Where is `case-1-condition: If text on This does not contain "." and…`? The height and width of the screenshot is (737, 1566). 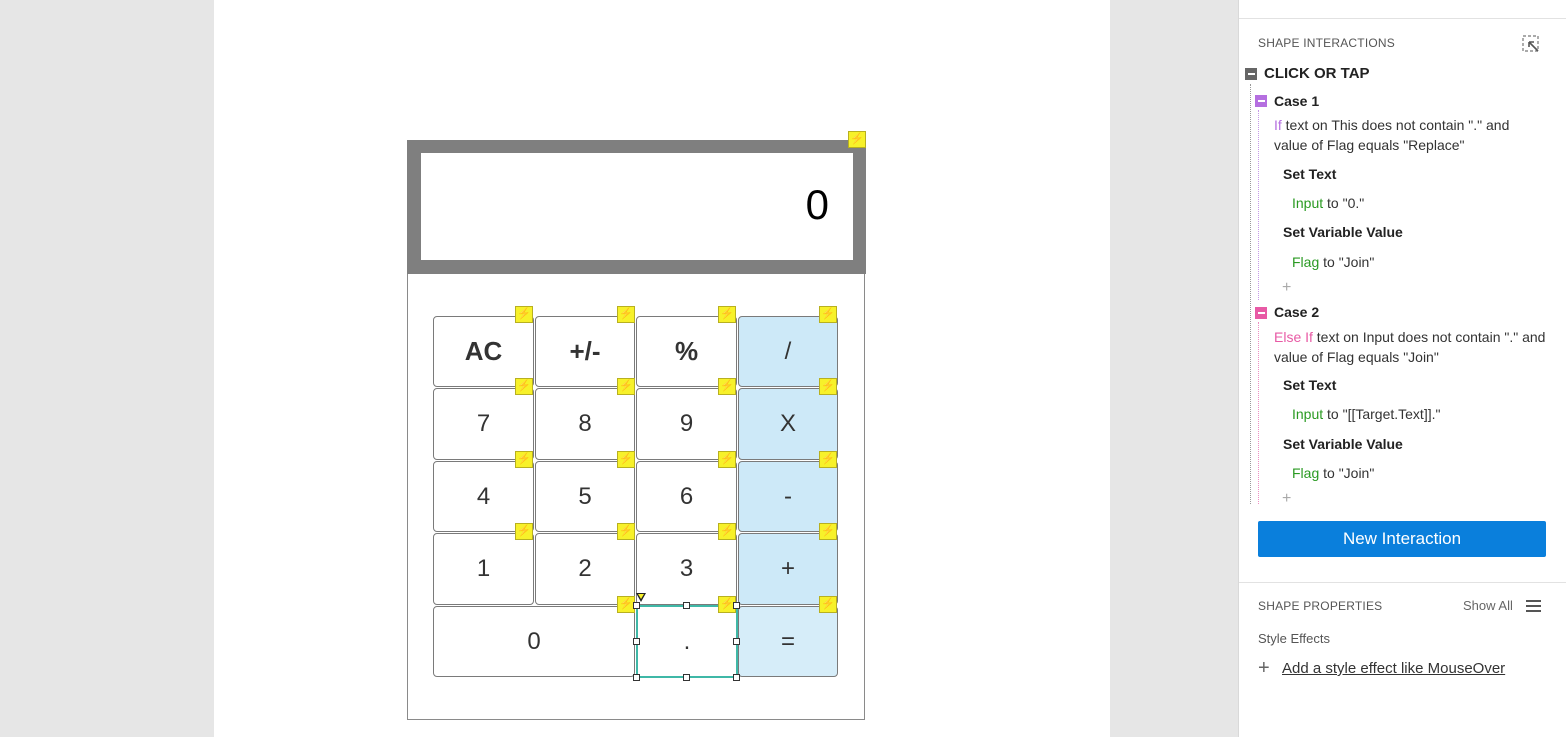 case-1-condition: If text on This does not contain "." and… is located at coordinates (1409, 135).